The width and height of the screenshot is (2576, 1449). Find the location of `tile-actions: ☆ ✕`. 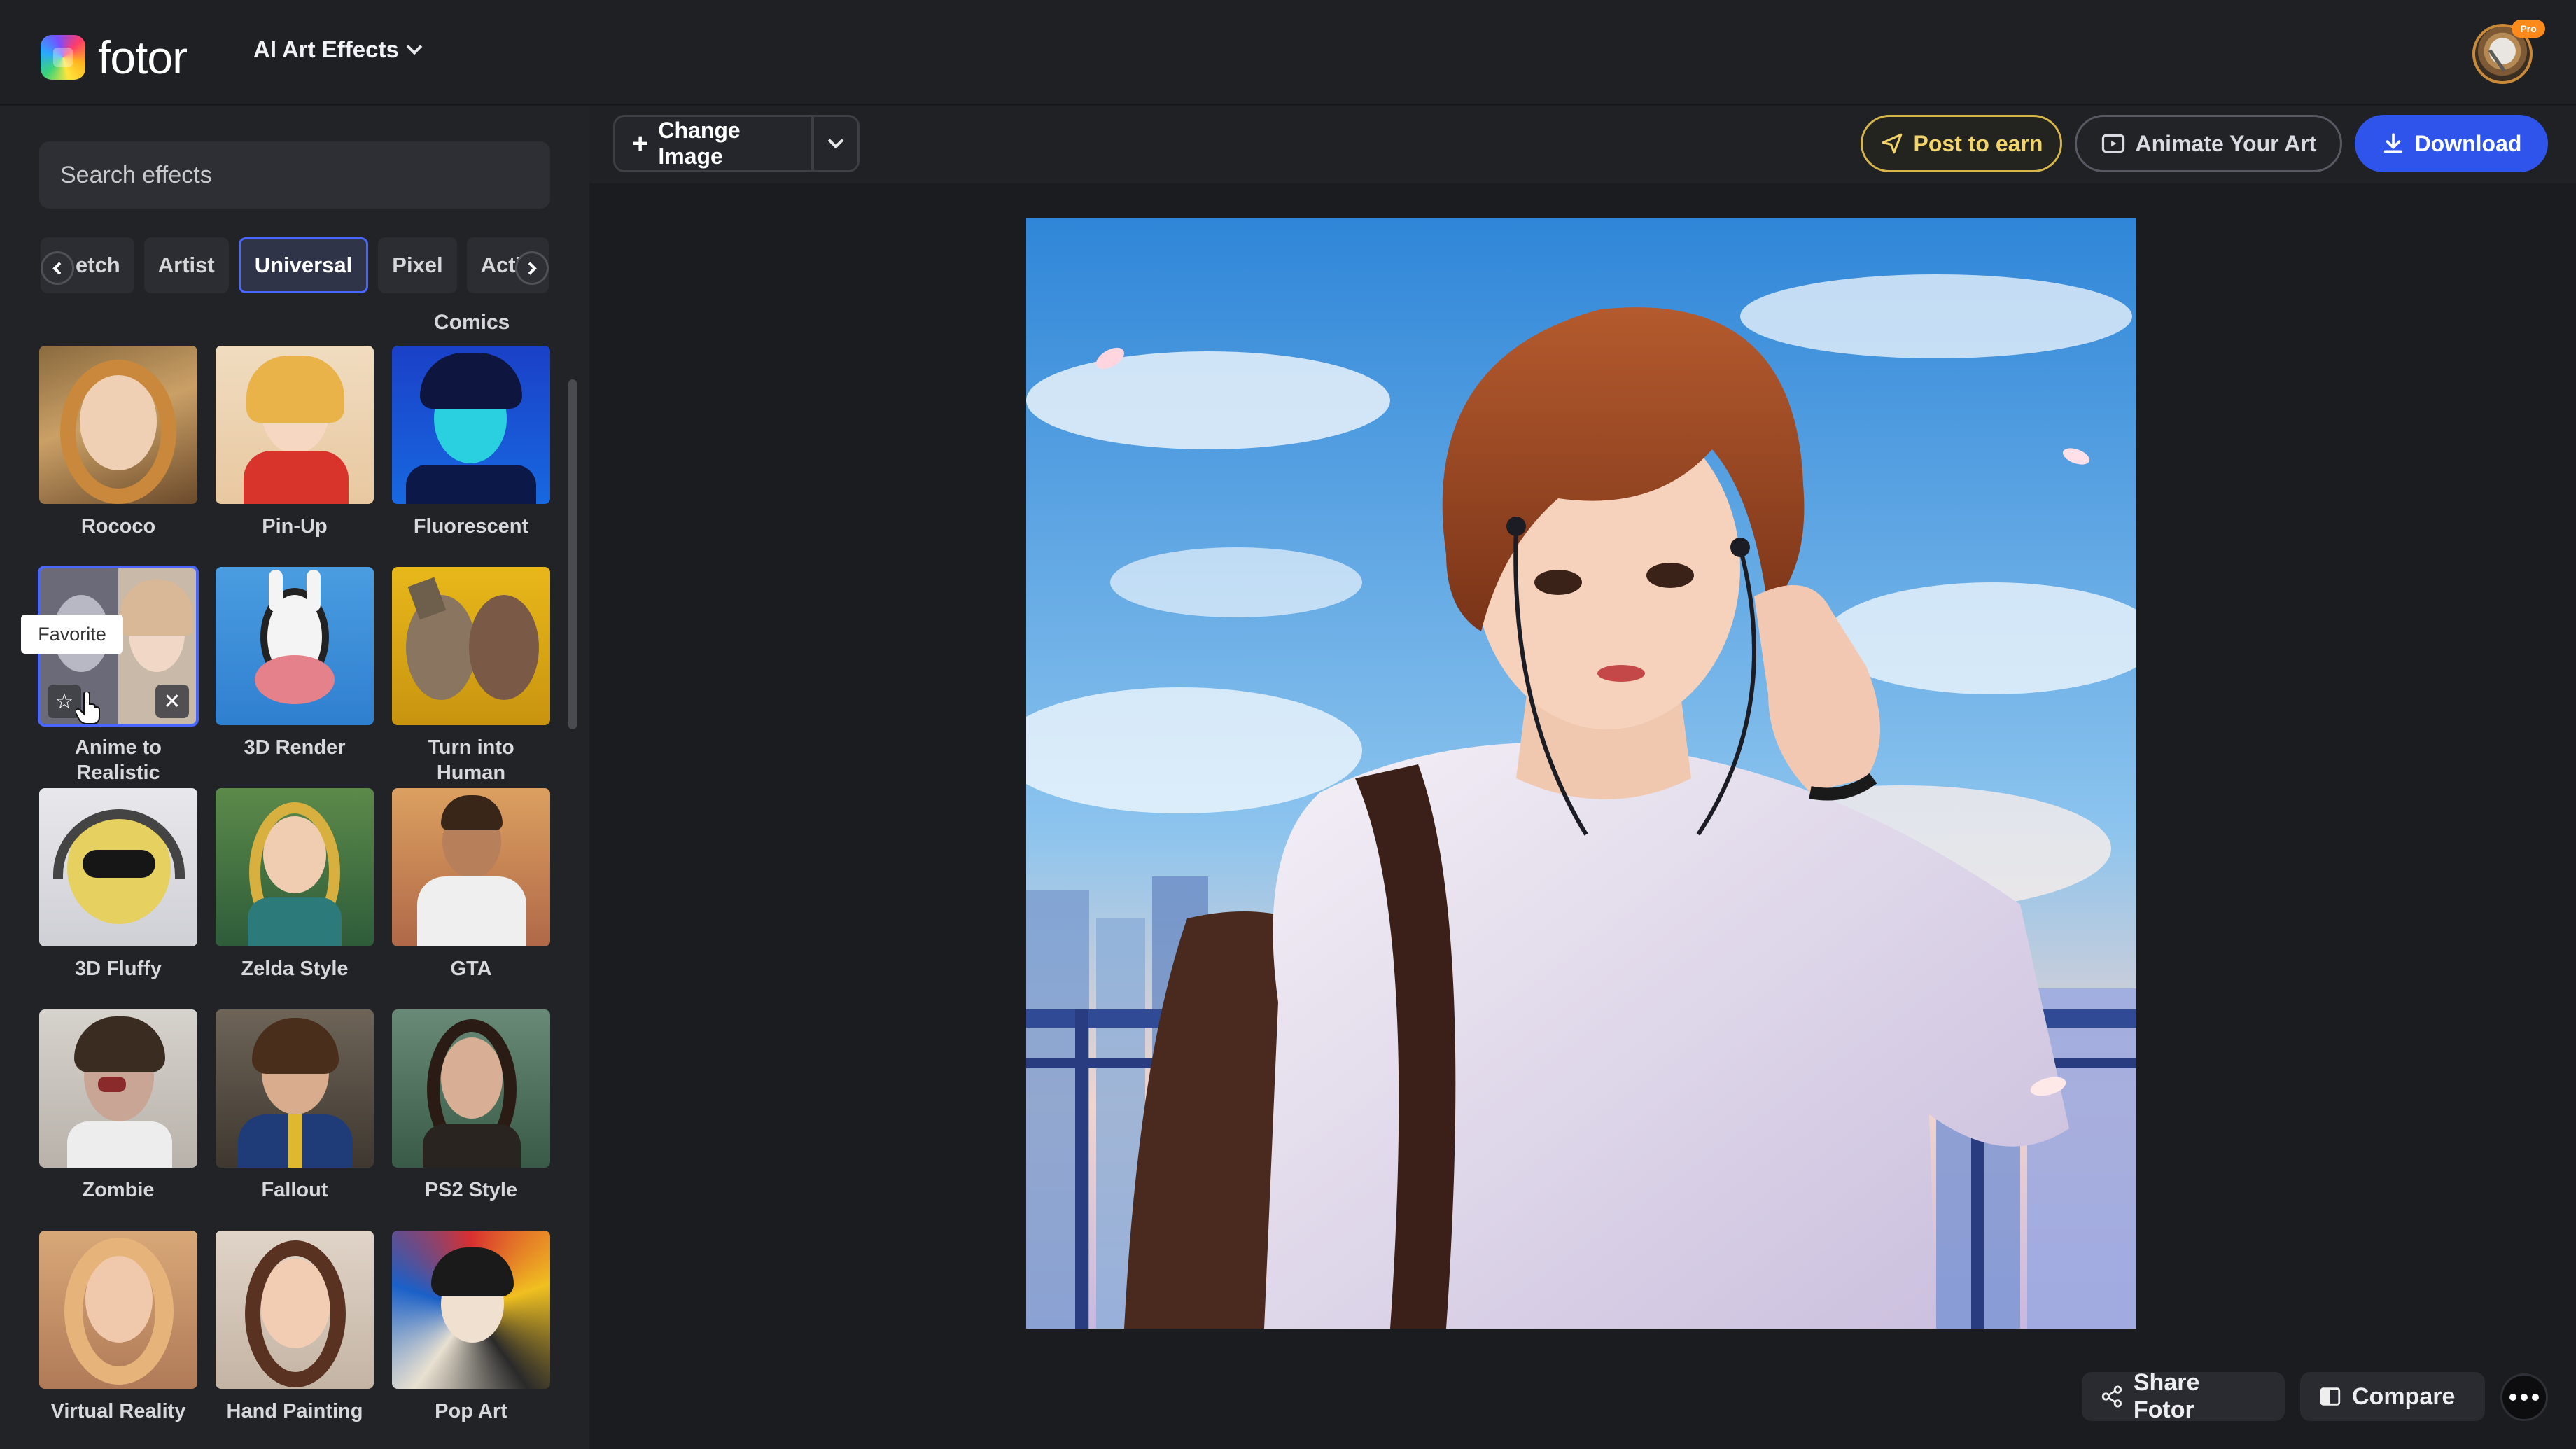

tile-actions: ☆ ✕ is located at coordinates (118, 701).